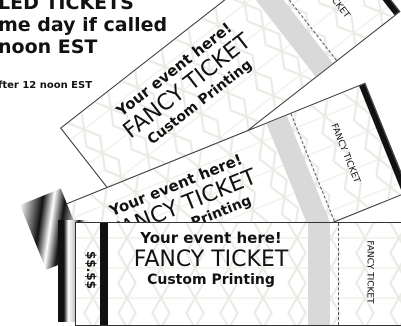 The image size is (401, 326). What do you see at coordinates (319, 274) in the screenshot?
I see `stub-divider-bar` at bounding box center [319, 274].